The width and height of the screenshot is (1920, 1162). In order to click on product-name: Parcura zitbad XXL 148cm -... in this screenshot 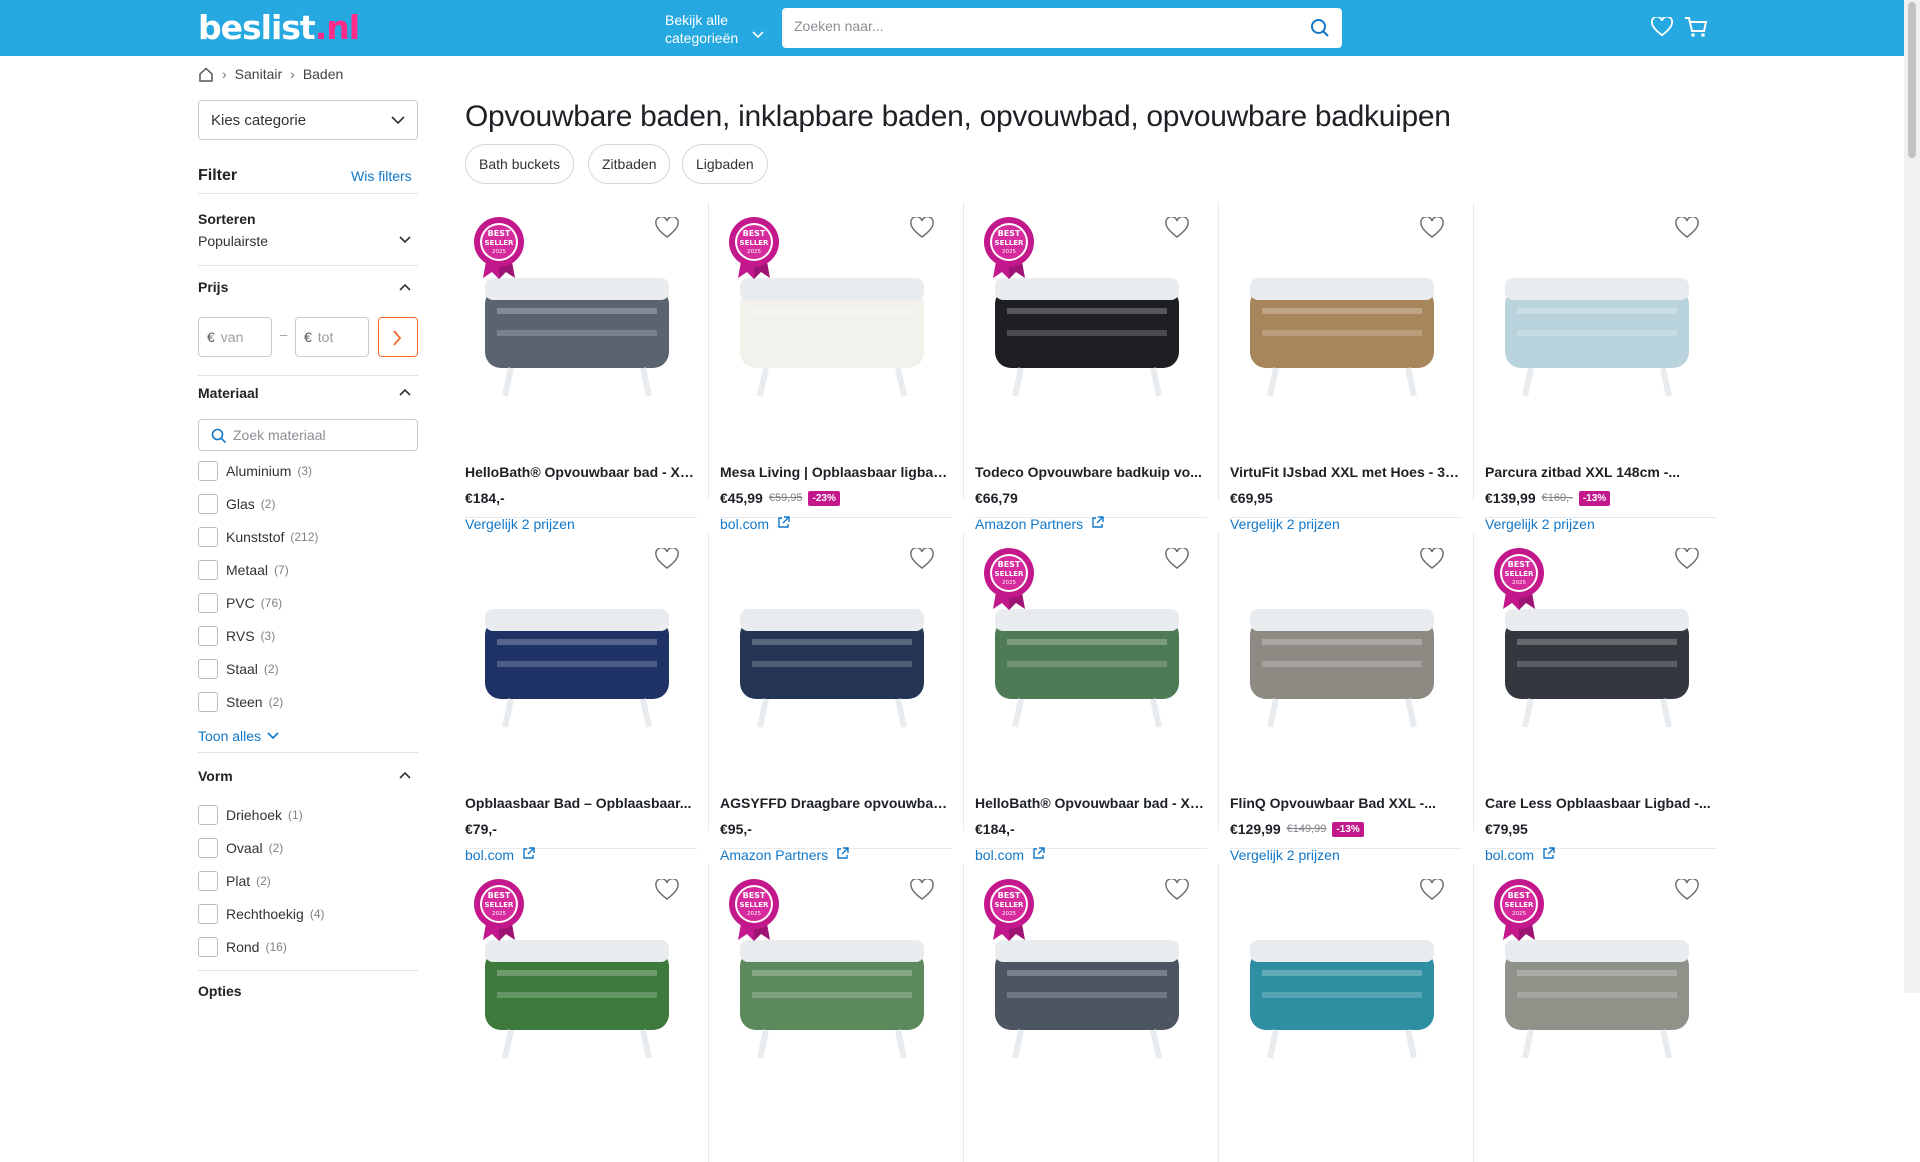, I will do `click(1601, 472)`.